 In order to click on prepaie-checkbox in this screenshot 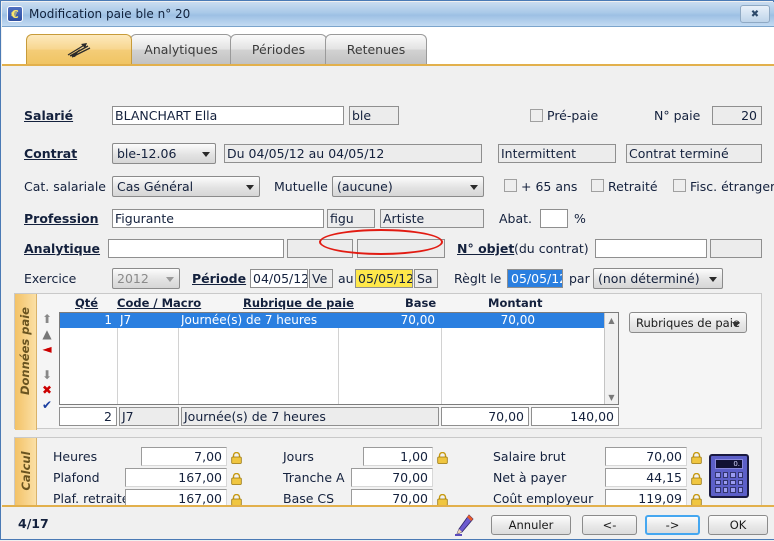, I will do `click(536, 115)`.